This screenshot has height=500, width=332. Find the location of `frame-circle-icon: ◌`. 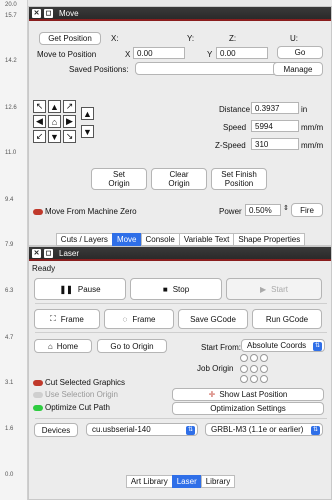

frame-circle-icon: ◌ is located at coordinates (125, 319).